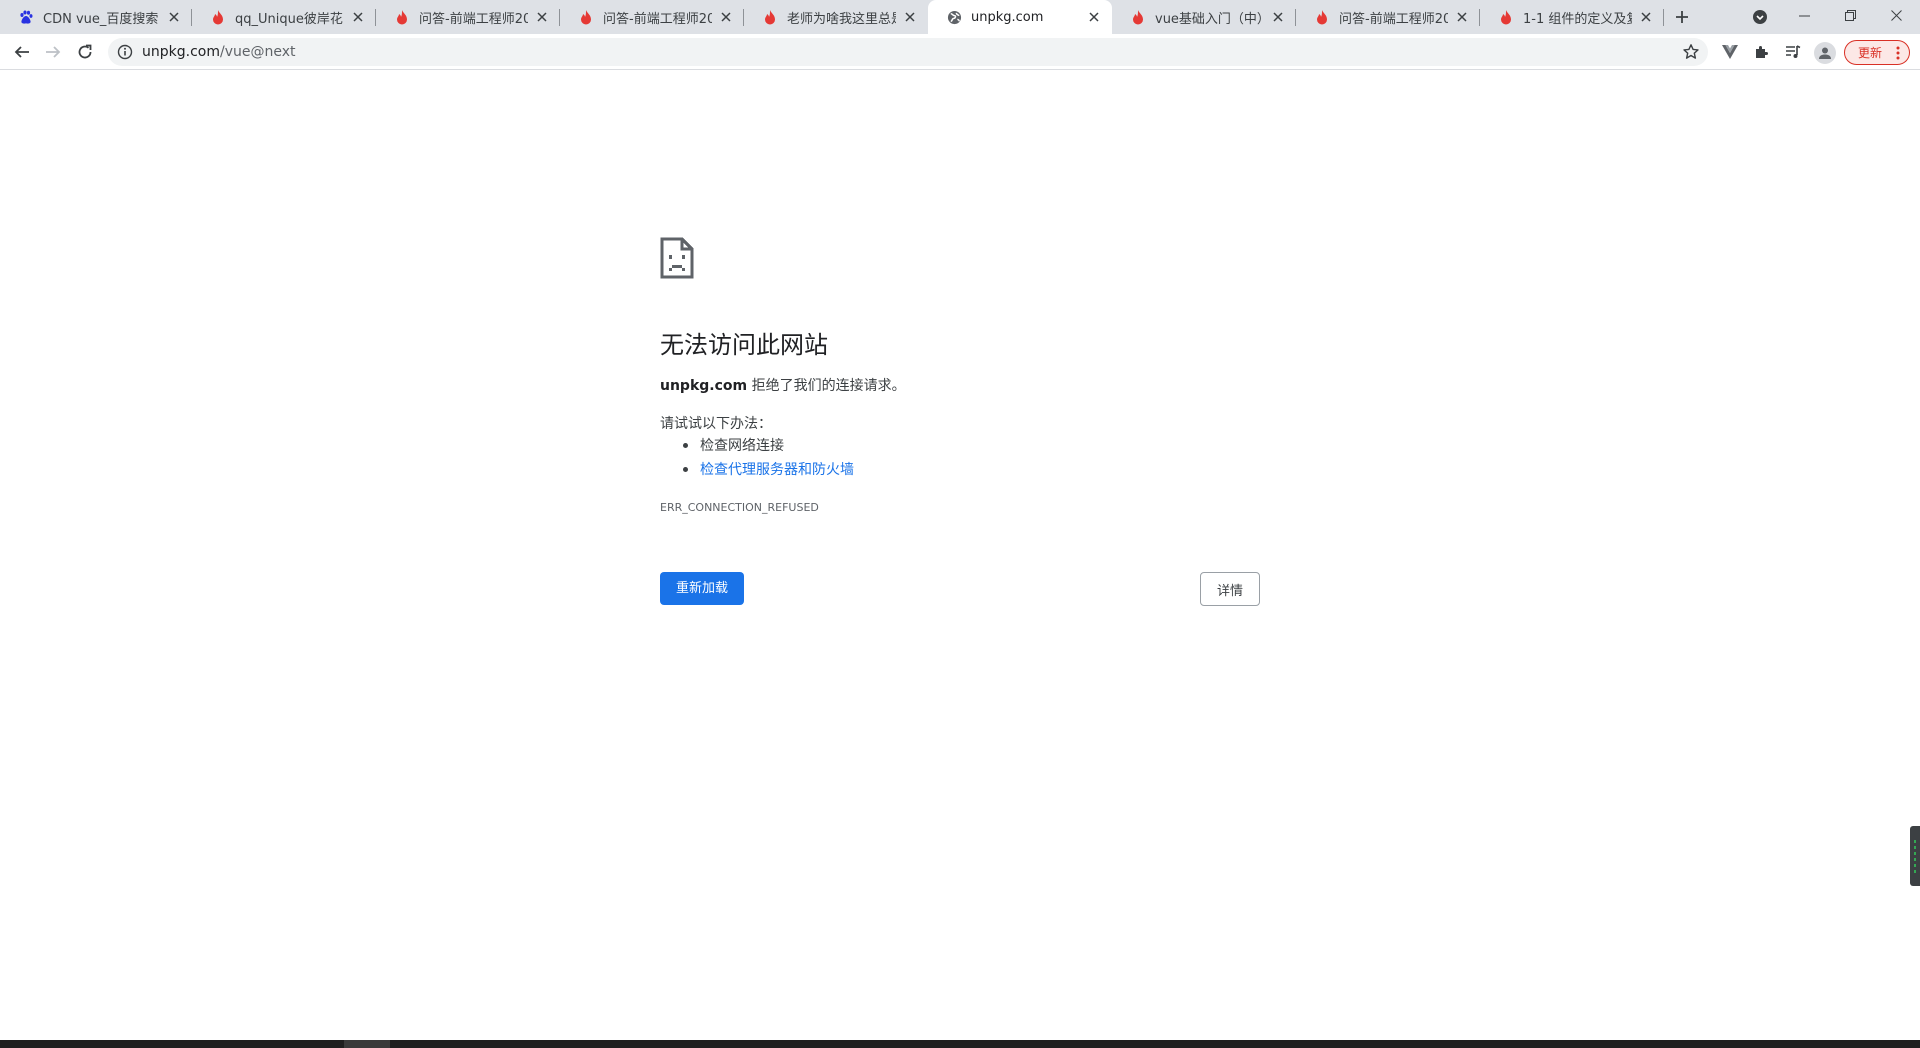 This screenshot has height=1048, width=1920. I want to click on puzzle-icon, so click(1762, 52).